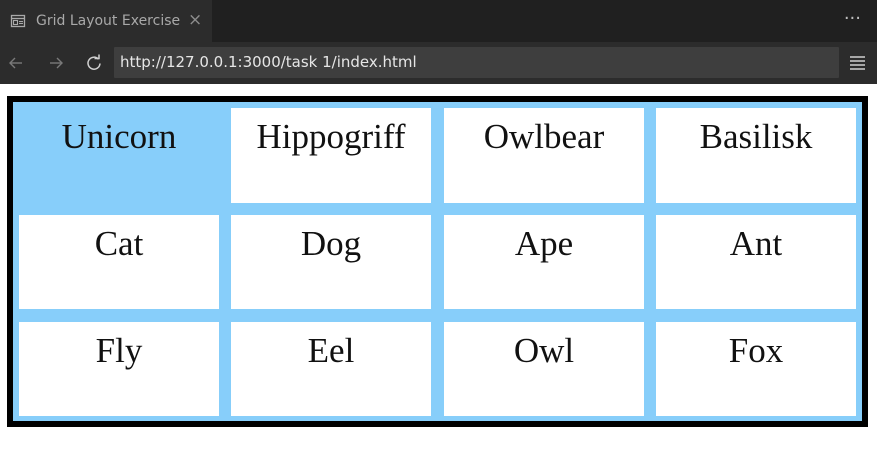  I want to click on address-bar: http://127.0.0.1:3000/task 1/index.html, so click(476, 62).